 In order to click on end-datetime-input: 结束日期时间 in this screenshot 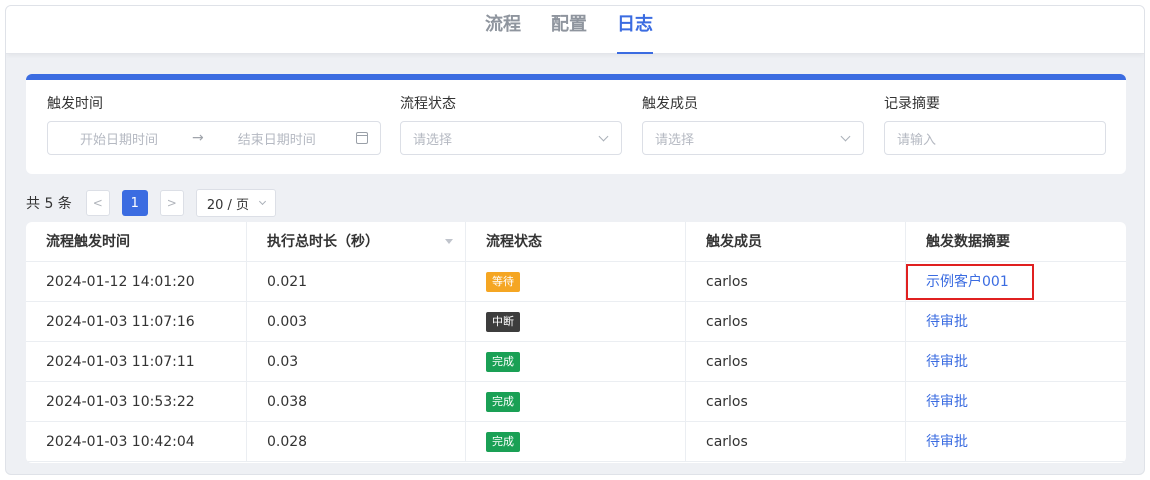, I will do `click(277, 138)`.